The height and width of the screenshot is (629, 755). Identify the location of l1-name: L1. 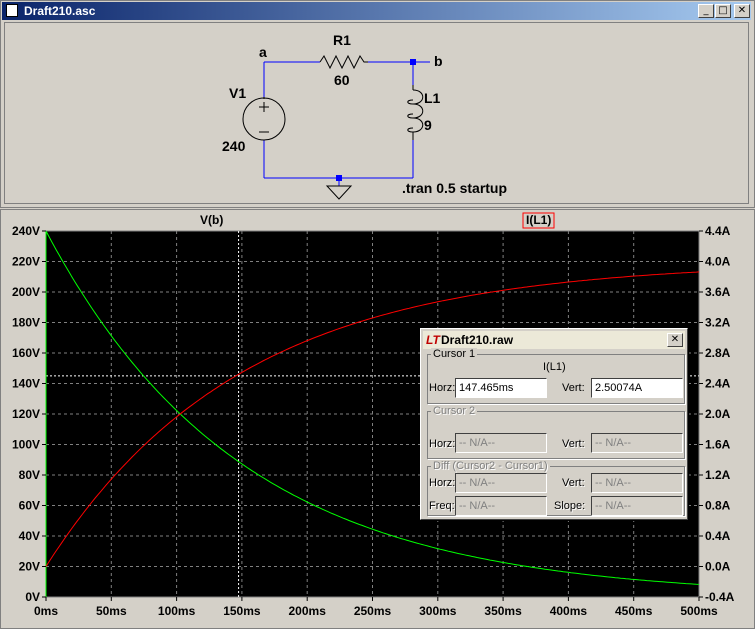
(432, 98).